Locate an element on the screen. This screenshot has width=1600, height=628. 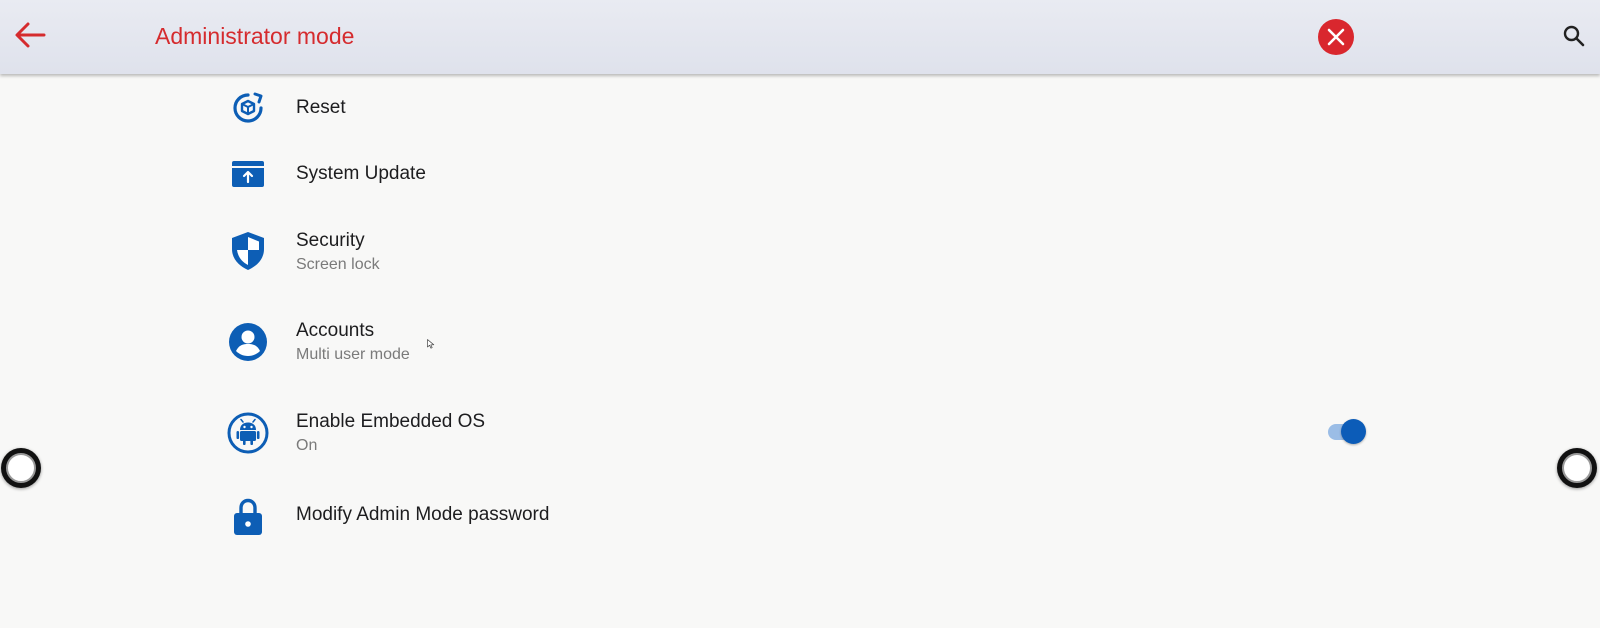
close-button is located at coordinates (1336, 37).